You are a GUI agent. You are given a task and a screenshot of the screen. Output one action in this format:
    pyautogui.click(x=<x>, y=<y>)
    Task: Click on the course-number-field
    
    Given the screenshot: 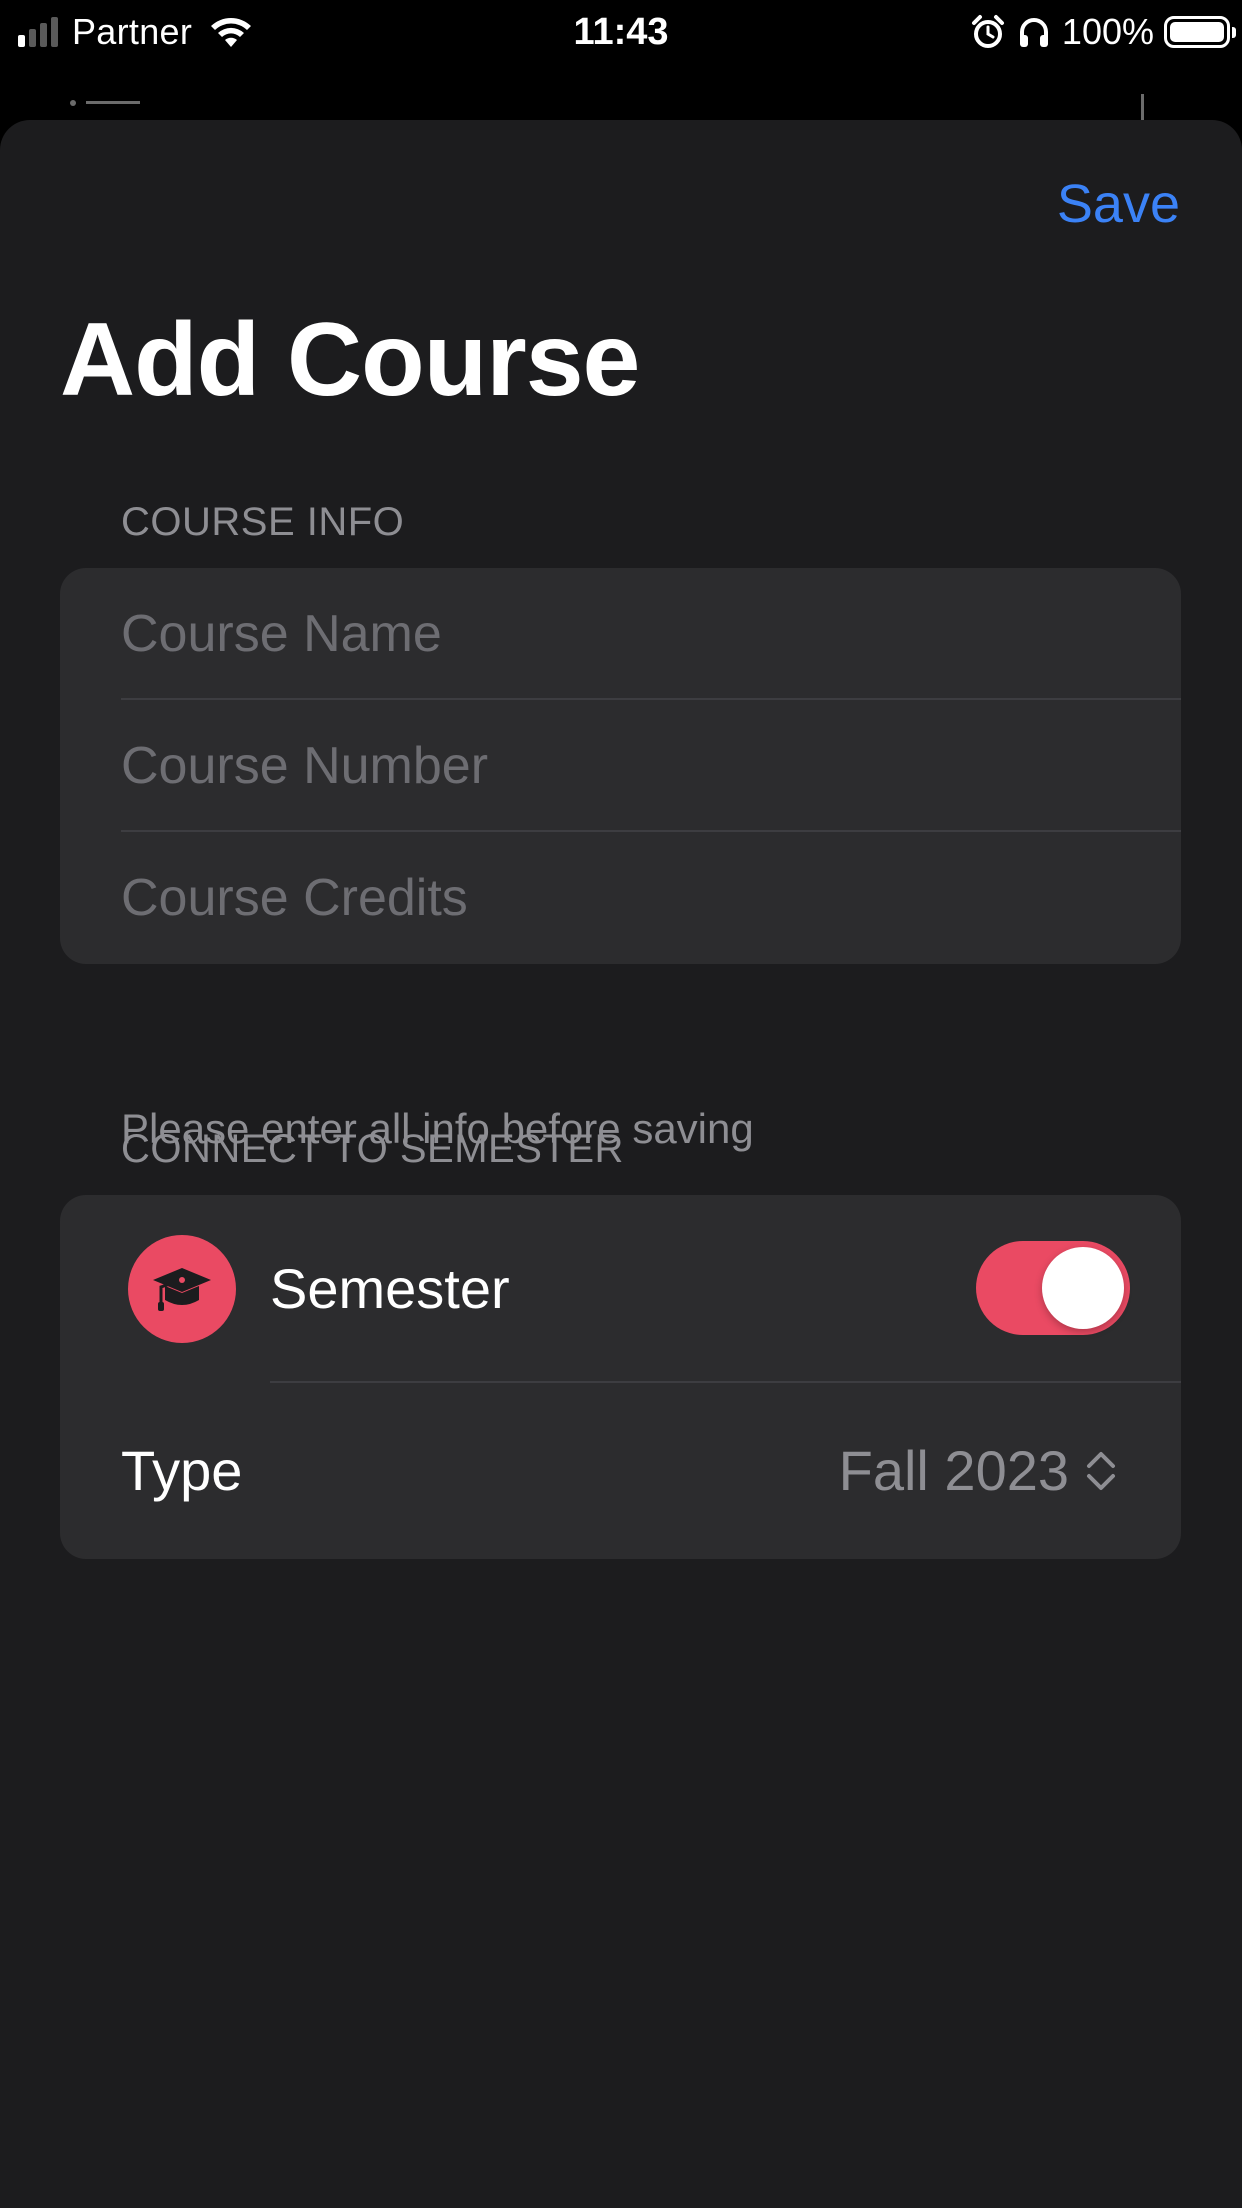 What is the action you would take?
    pyautogui.click(x=651, y=766)
    